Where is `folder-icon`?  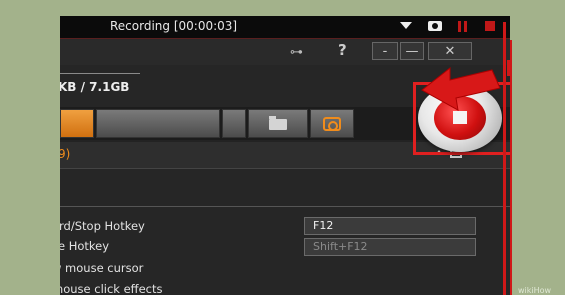 folder-icon is located at coordinates (278, 123).